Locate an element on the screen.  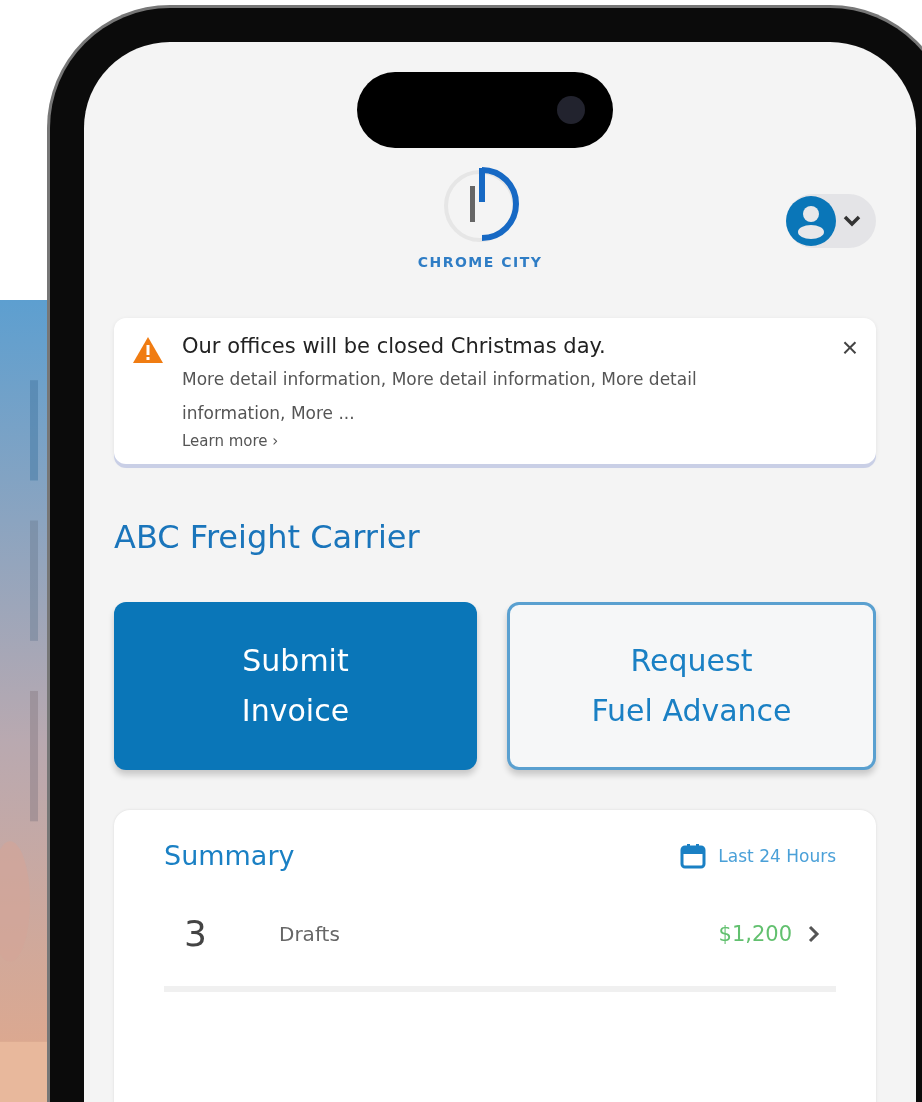
warning-icon is located at coordinates (148, 350).